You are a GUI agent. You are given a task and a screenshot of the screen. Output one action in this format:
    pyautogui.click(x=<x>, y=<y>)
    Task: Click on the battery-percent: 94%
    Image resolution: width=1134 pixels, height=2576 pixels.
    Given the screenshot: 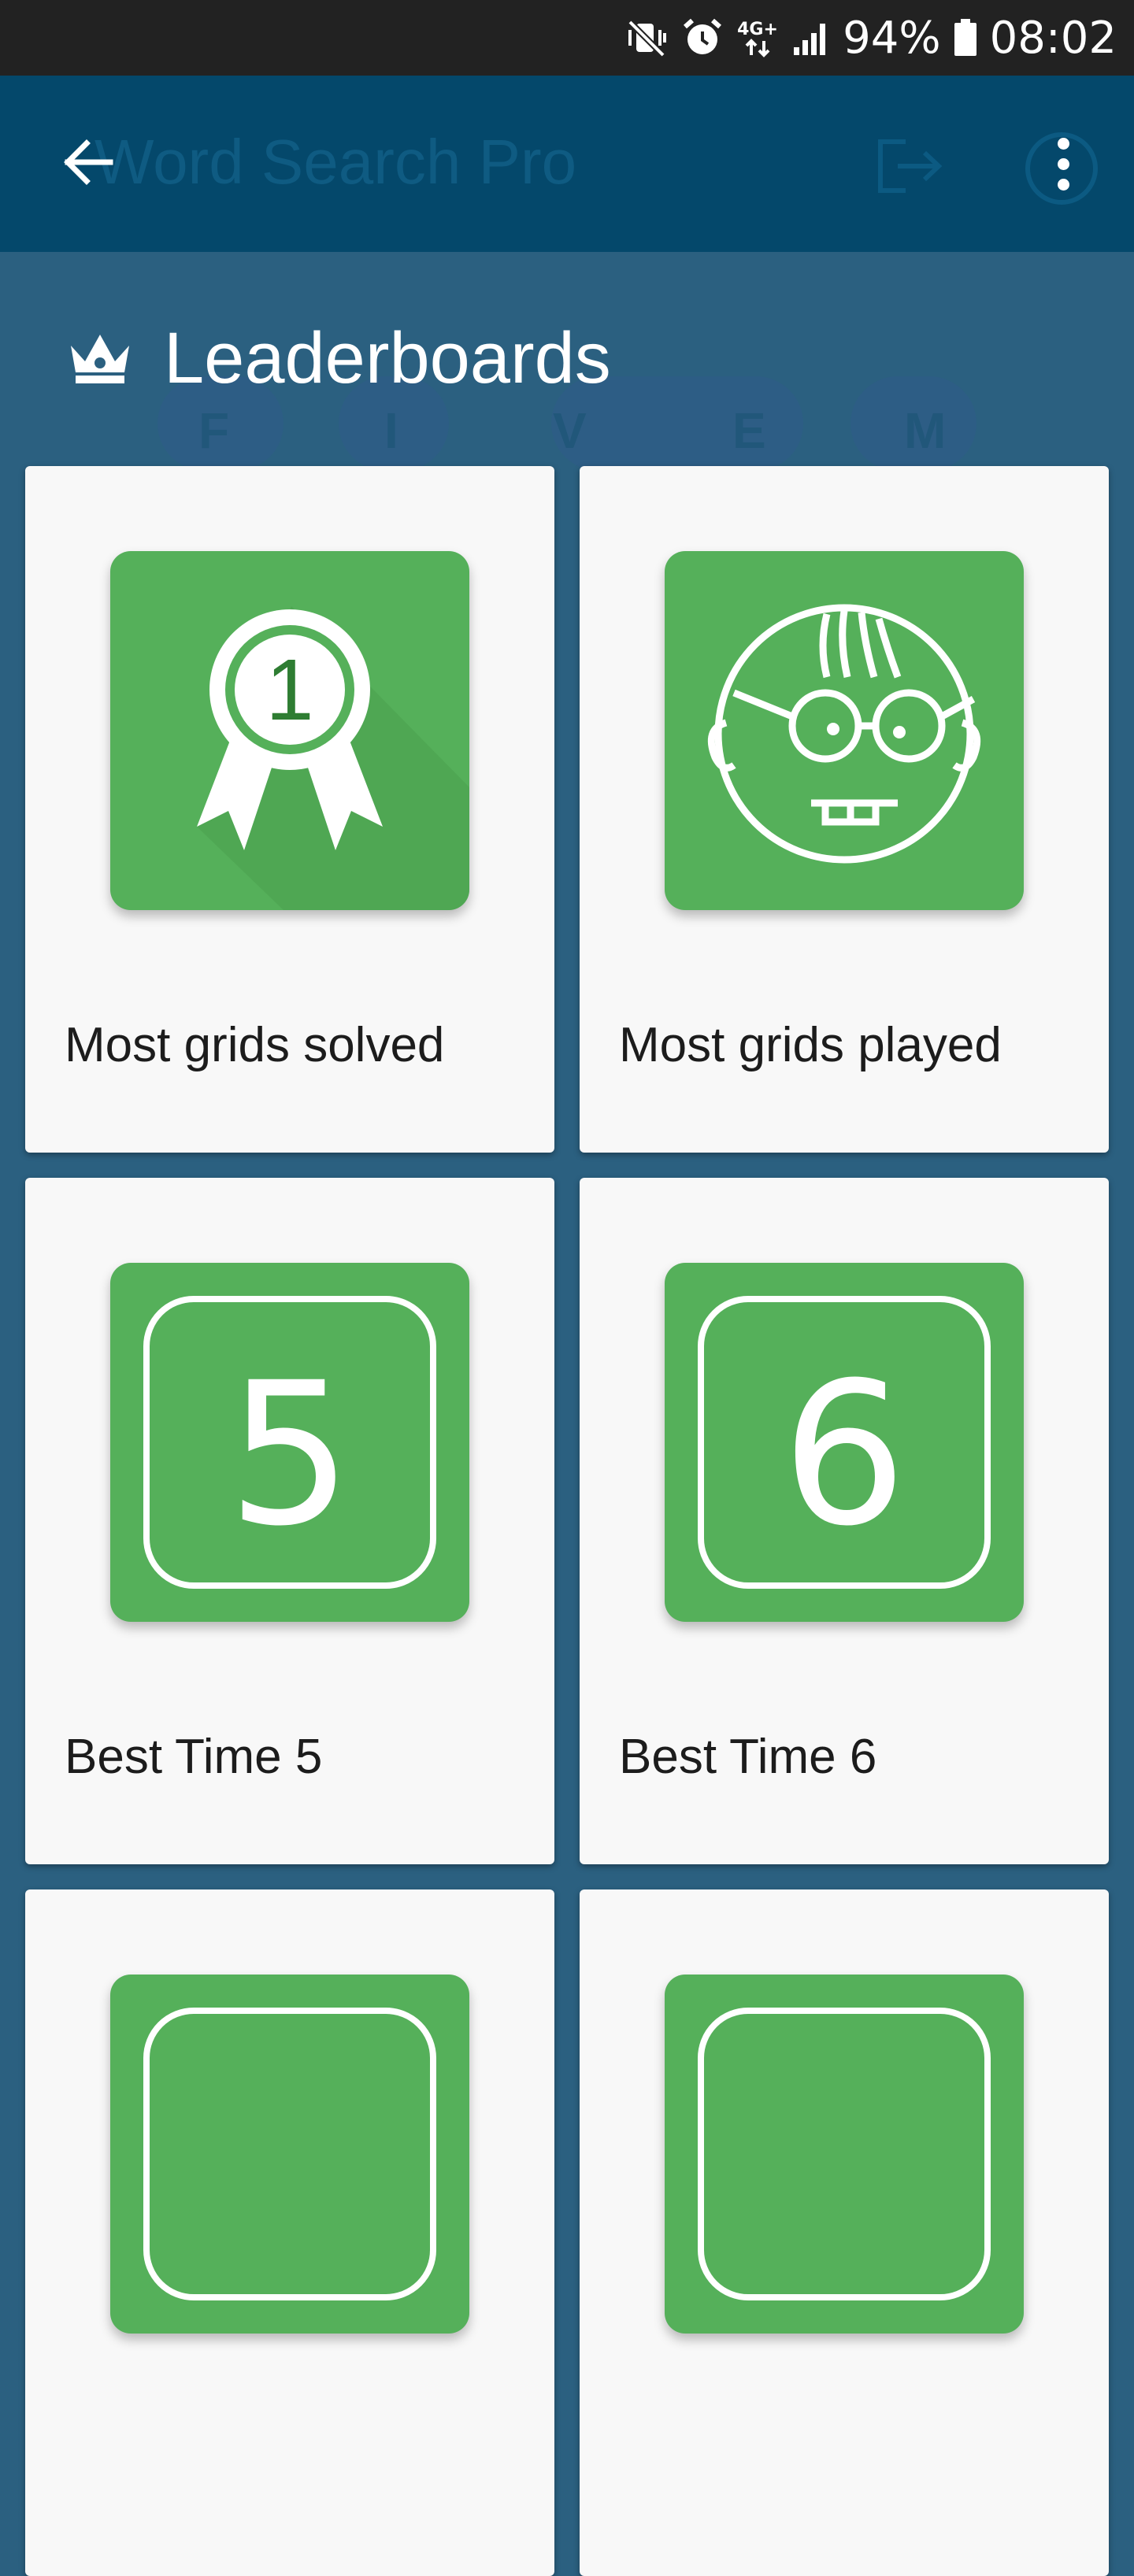 What is the action you would take?
    pyautogui.click(x=892, y=38)
    